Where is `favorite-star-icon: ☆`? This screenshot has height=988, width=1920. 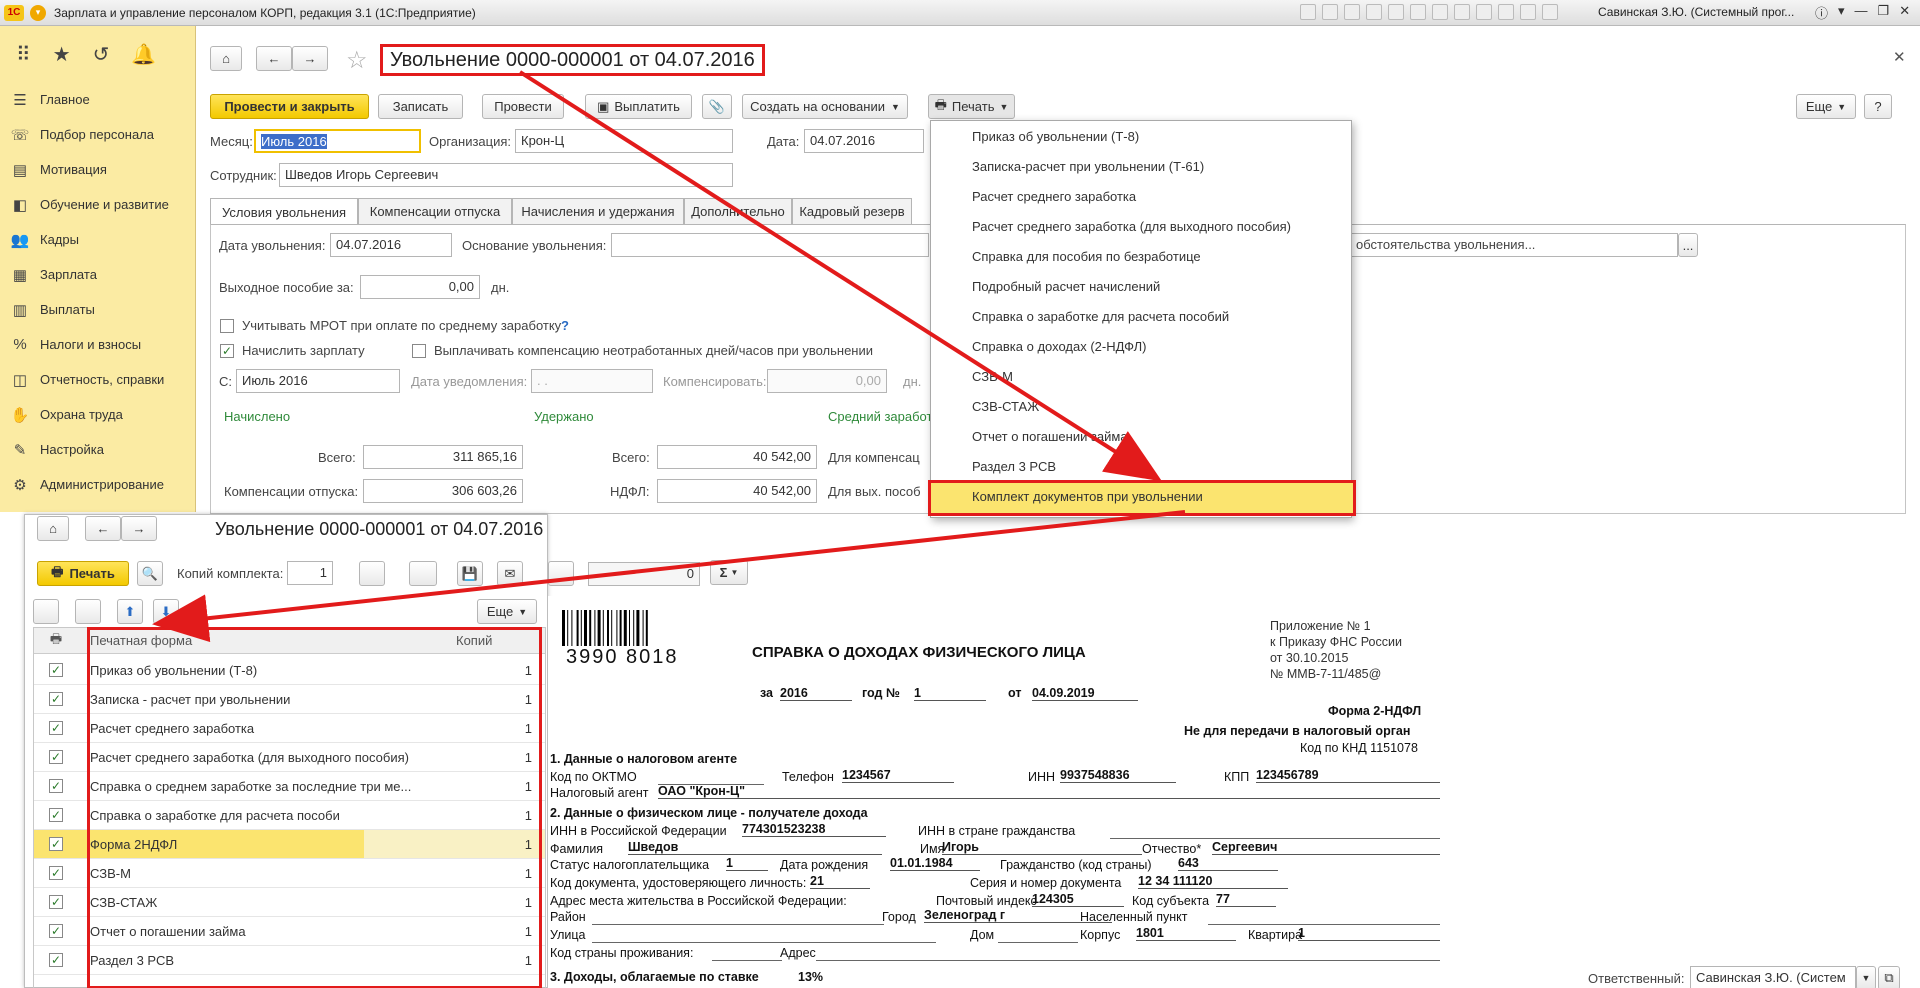 favorite-star-icon: ☆ is located at coordinates (357, 60).